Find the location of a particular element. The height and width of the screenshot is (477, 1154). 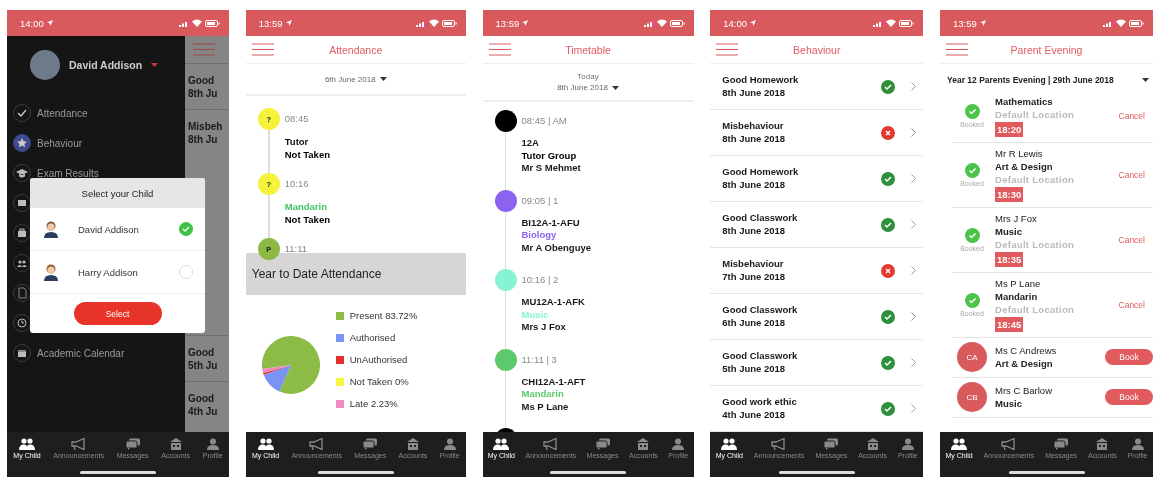

subject-name: Mandarin is located at coordinates (1016, 296).